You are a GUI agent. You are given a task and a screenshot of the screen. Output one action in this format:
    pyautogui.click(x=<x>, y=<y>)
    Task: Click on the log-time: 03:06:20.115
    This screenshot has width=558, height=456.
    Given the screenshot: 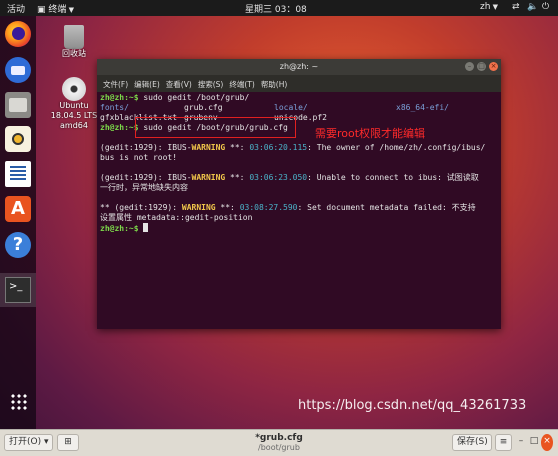 What is the action you would take?
    pyautogui.click(x=278, y=147)
    